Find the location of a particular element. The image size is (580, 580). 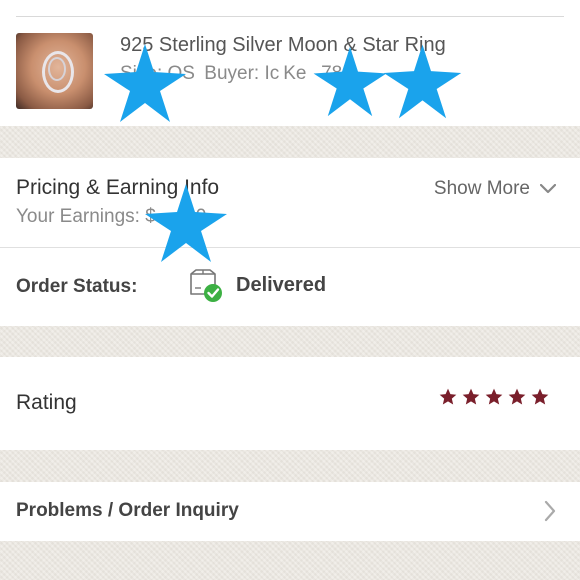

rating-label: Rating is located at coordinates (46, 402).